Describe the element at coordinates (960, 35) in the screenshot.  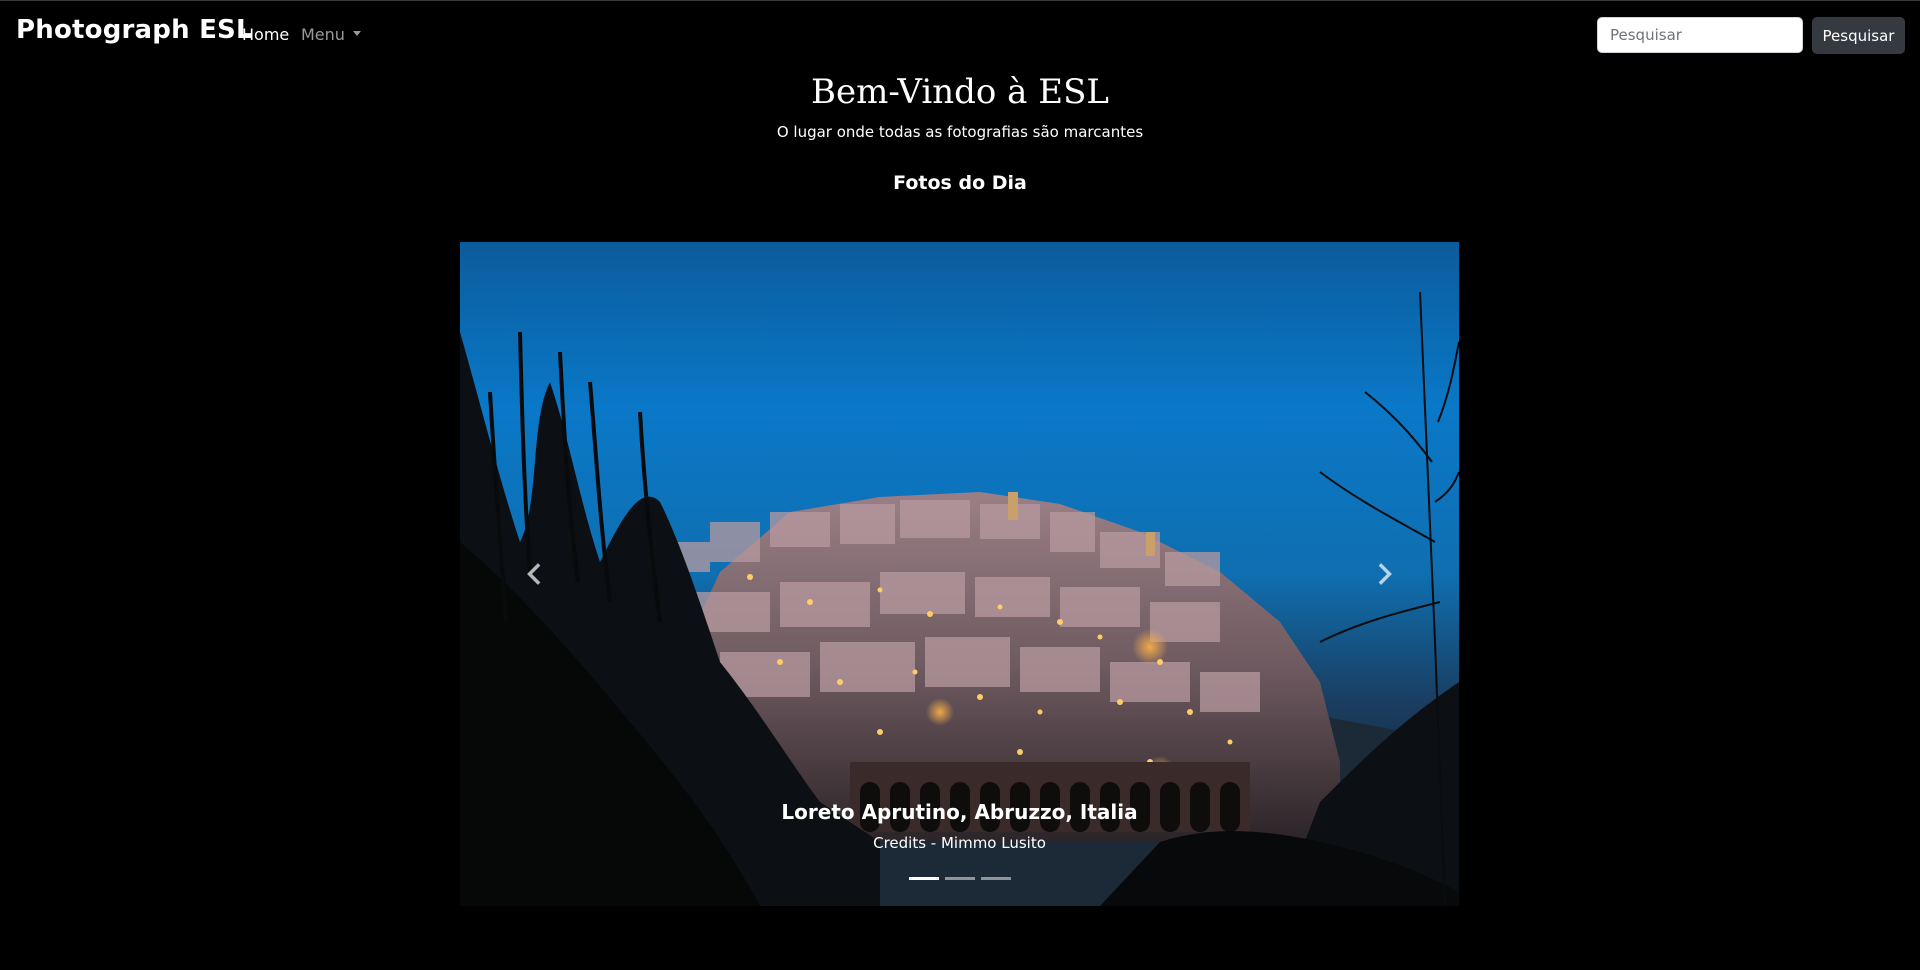
I see `navbar: Photograph ESL Home Menu Pesquisar` at that location.